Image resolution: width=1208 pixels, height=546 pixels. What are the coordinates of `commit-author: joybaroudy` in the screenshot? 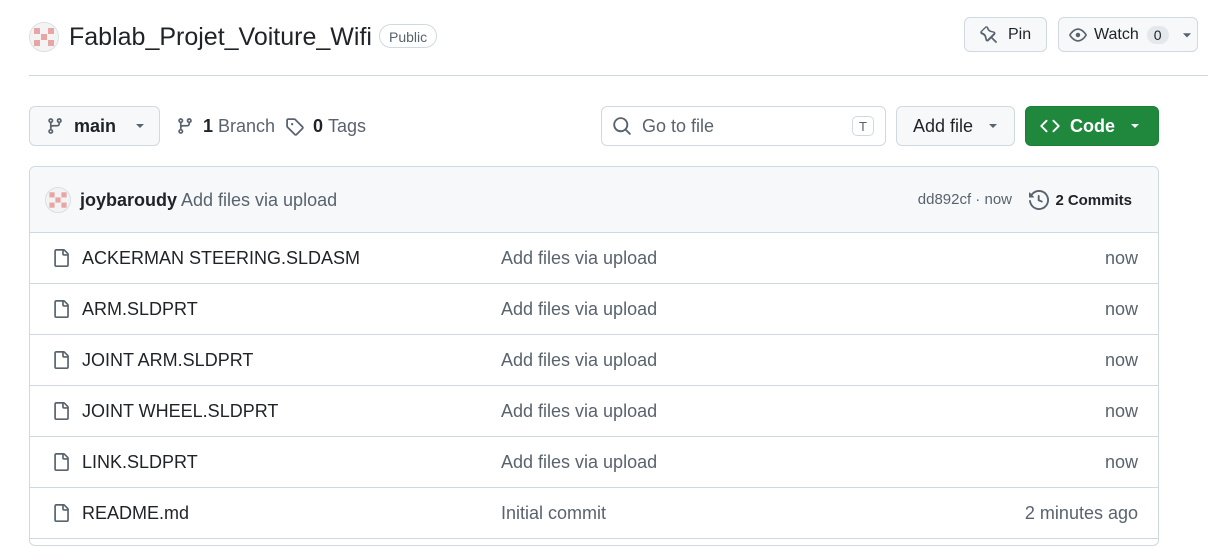 It's located at (128, 200).